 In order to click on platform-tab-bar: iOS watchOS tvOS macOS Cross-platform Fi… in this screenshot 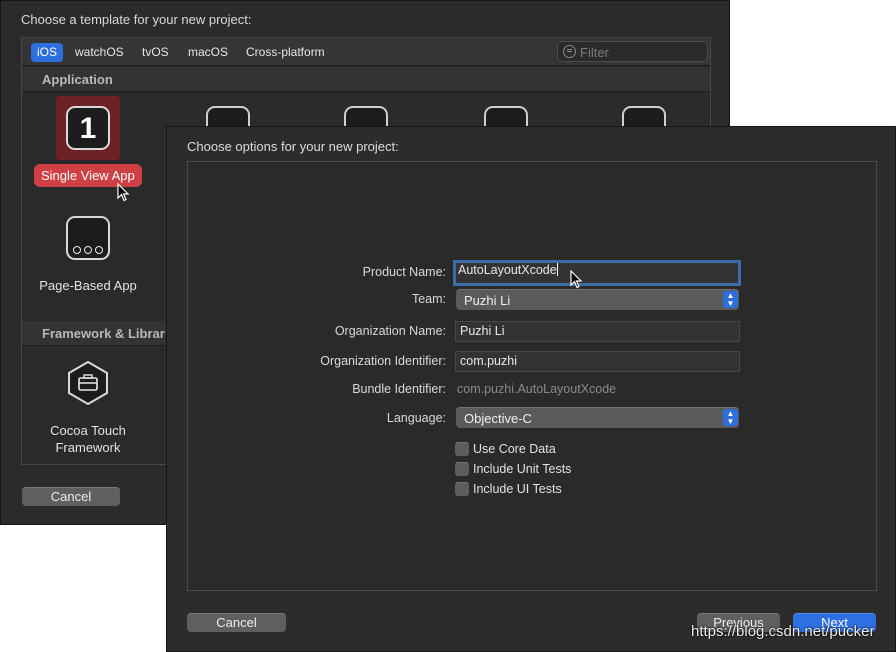, I will do `click(366, 52)`.